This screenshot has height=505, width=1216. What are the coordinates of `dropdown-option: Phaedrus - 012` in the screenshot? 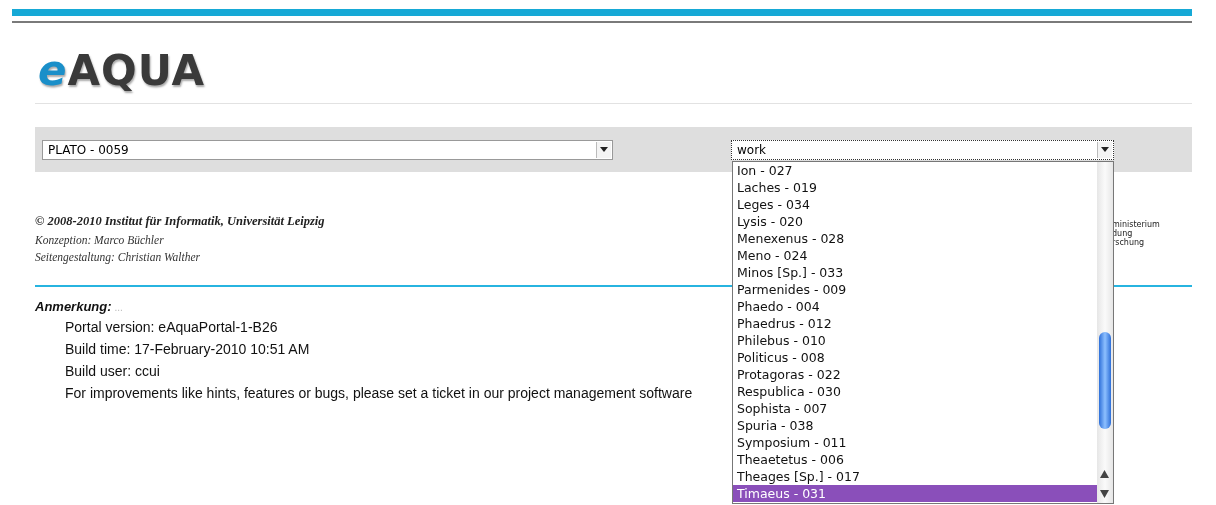 It's located at (915, 323).